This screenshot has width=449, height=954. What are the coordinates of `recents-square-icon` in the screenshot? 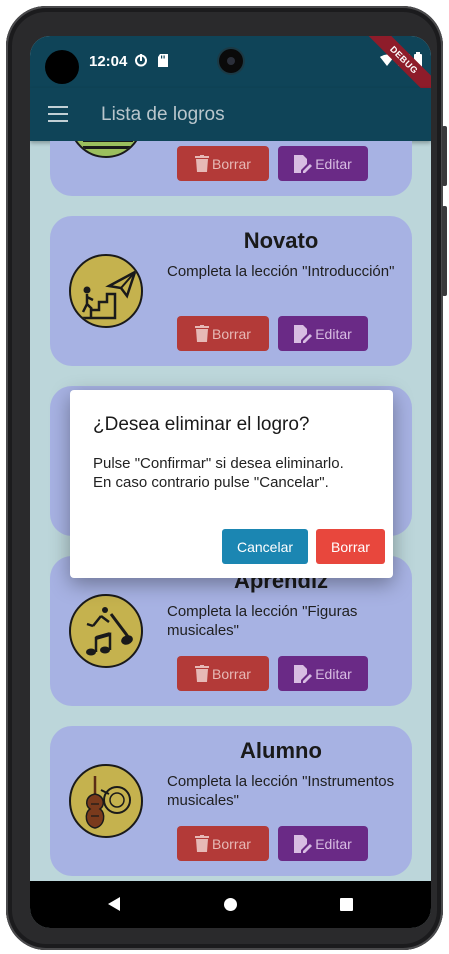 It's located at (346, 904).